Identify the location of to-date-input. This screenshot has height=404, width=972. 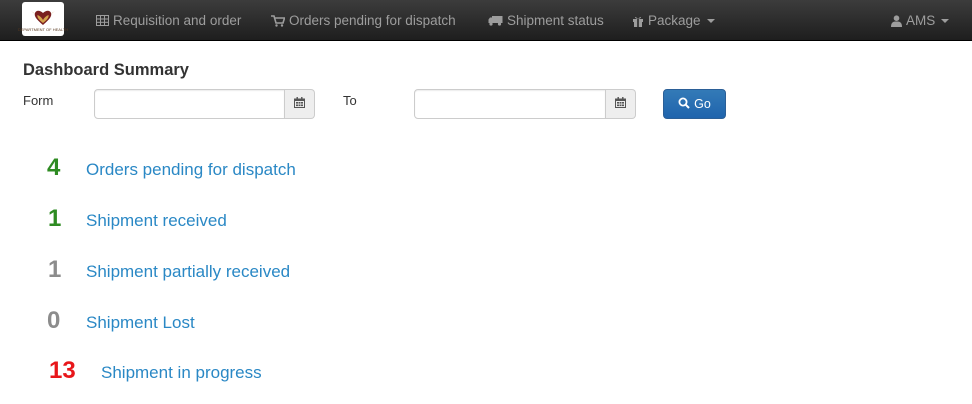
(510, 104).